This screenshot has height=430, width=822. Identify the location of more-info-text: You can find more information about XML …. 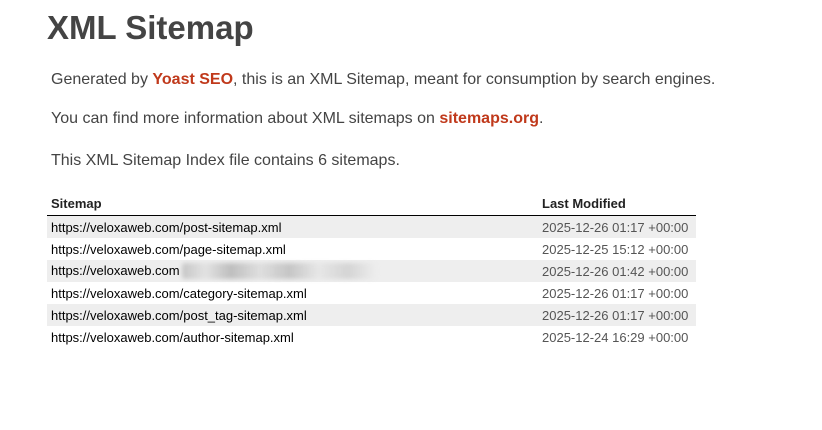
(297, 119).